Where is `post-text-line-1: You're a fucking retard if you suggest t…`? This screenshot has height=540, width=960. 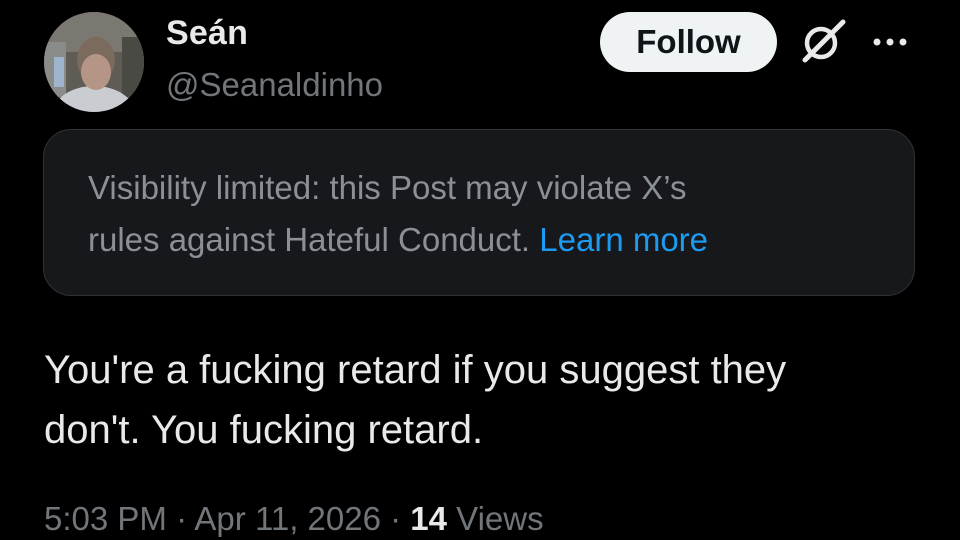
post-text-line-1: You're a fucking retard if you suggest t… is located at coordinates (415, 370).